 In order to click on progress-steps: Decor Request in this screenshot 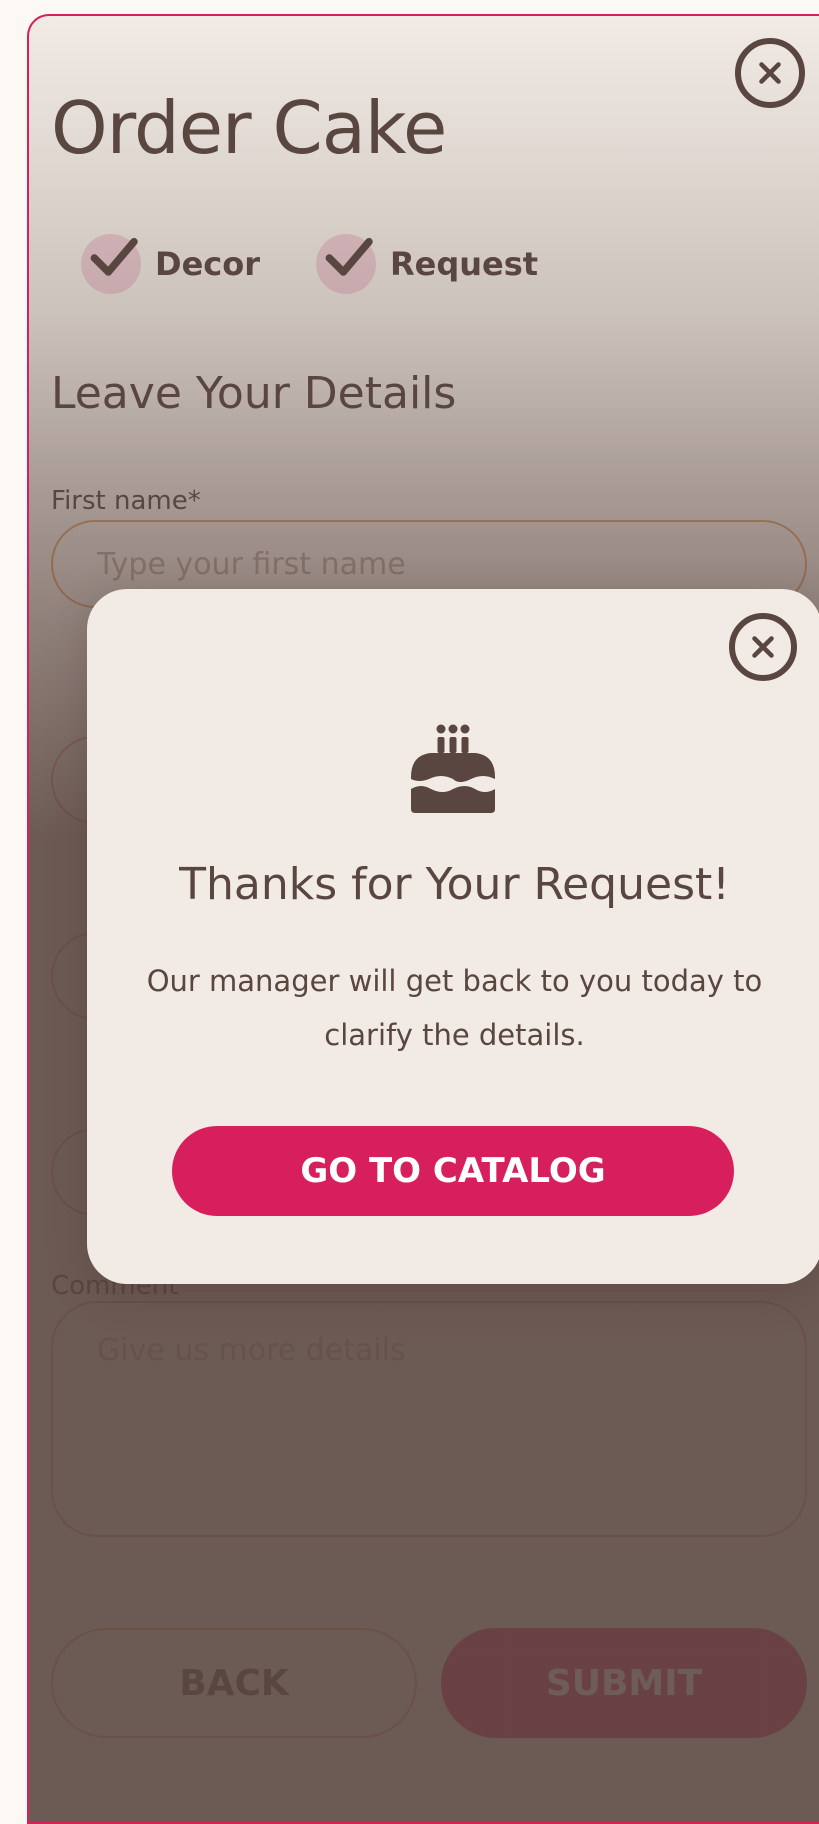, I will do `click(309, 264)`.